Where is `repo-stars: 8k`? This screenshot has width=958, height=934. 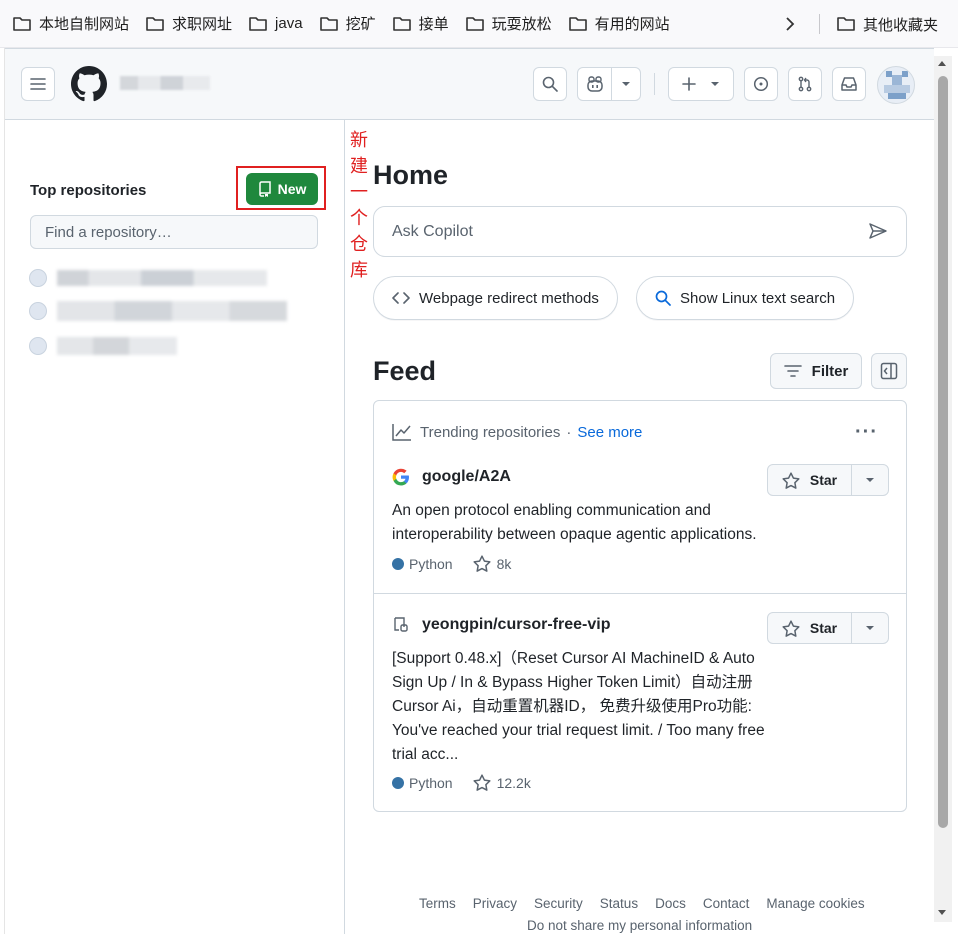 repo-stars: 8k is located at coordinates (492, 563).